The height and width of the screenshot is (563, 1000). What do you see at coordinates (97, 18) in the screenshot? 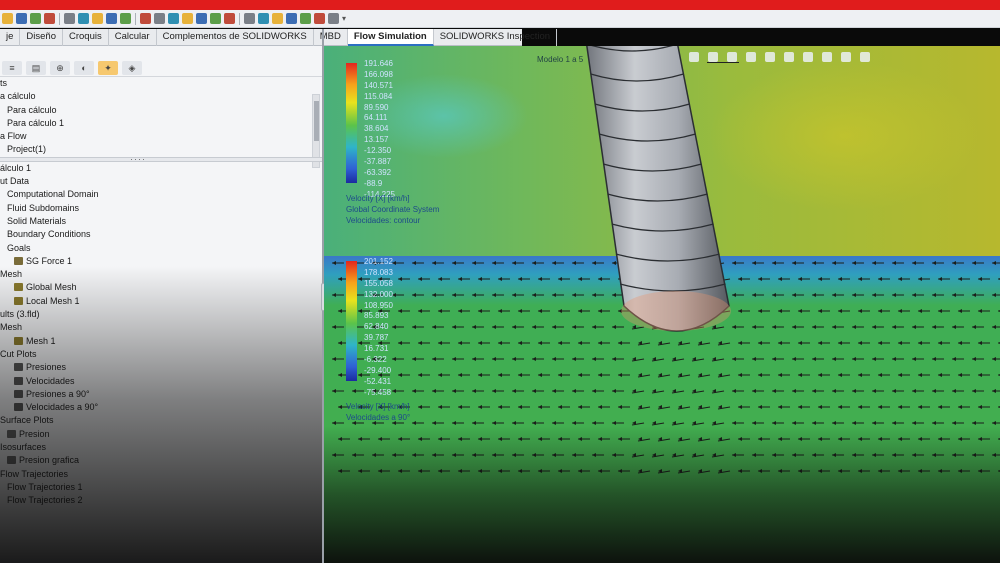
I see `rebuild-icon` at bounding box center [97, 18].